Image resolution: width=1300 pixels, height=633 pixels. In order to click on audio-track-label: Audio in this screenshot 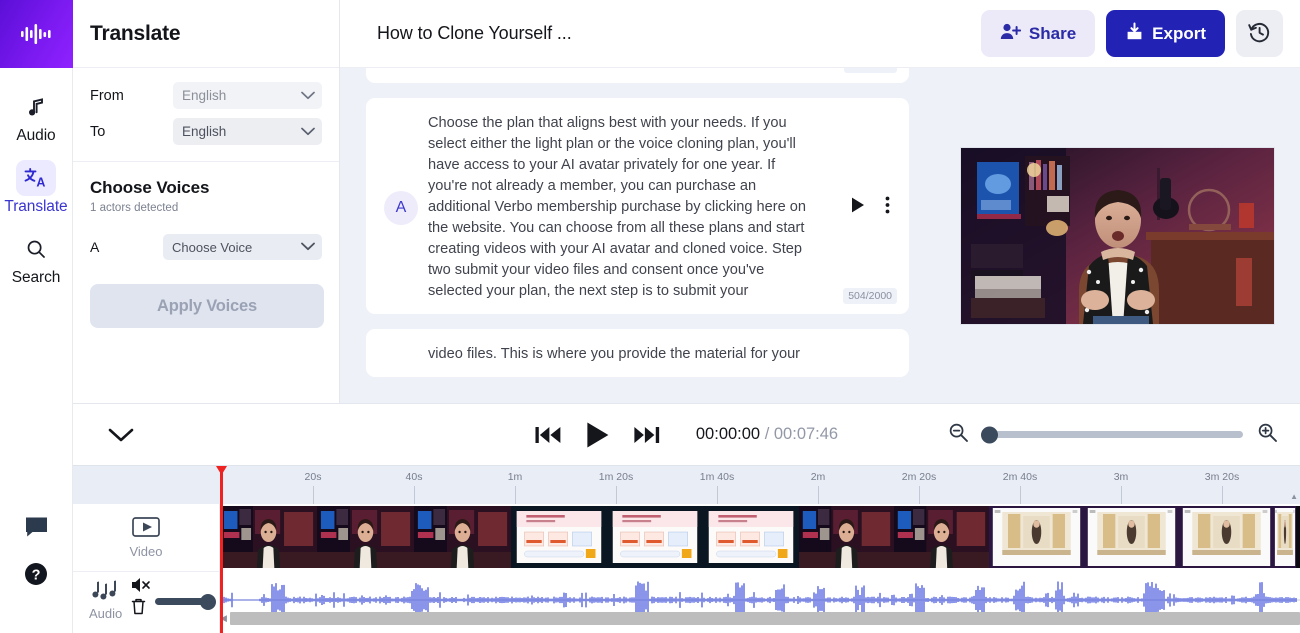, I will do `click(106, 613)`.